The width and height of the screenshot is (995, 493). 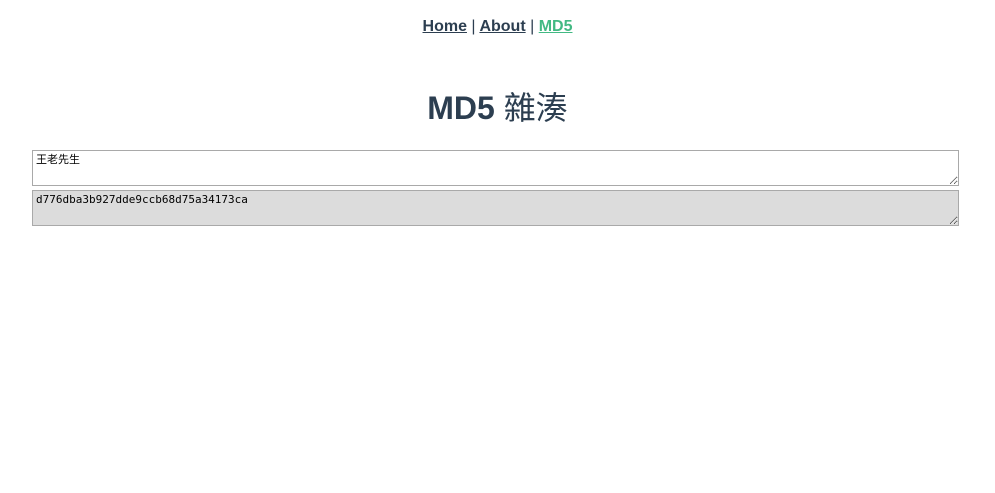 What do you see at coordinates (556, 26) in the screenshot?
I see `nav-link-md5: MD5` at bounding box center [556, 26].